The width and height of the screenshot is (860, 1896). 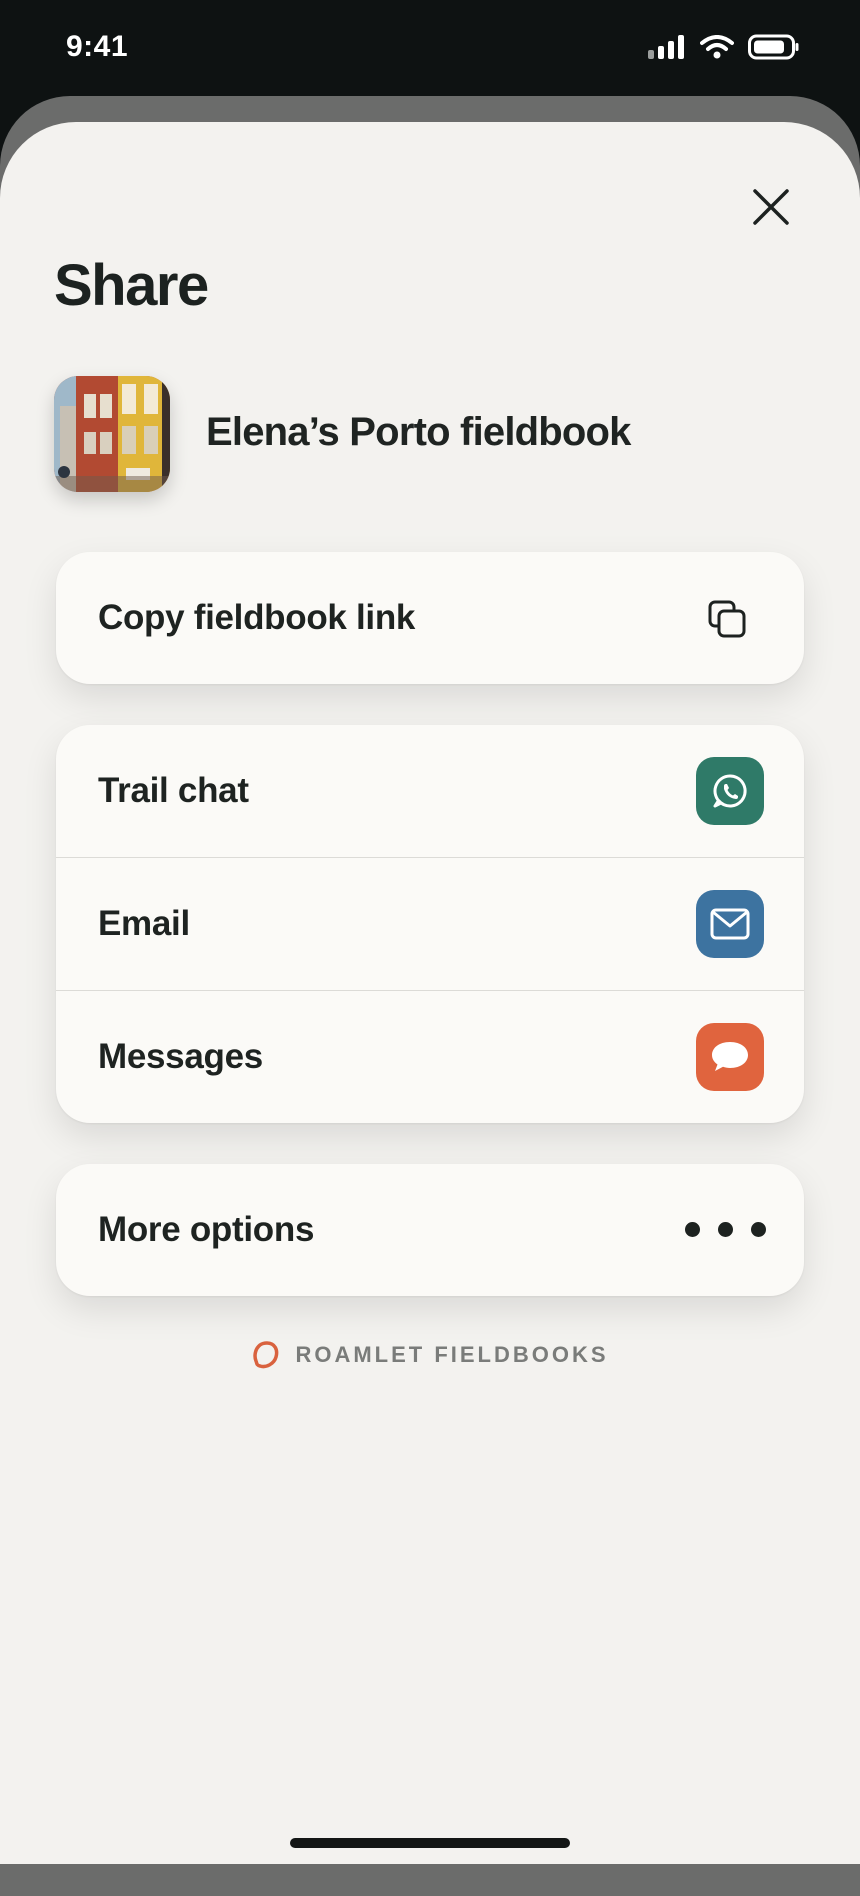 I want to click on copy-icon, so click(x=727, y=619).